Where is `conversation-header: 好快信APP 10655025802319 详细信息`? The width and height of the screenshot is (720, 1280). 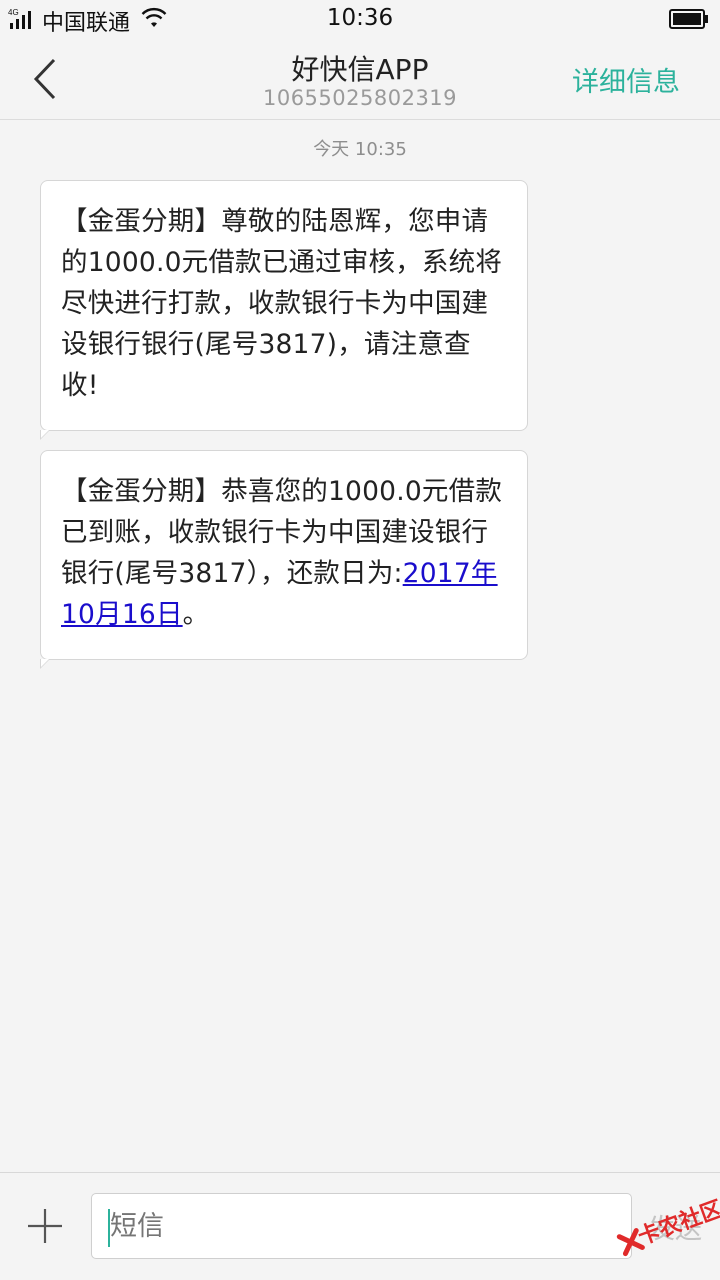
conversation-header: 好快信APP 10655025802319 详细信息 is located at coordinates (360, 79).